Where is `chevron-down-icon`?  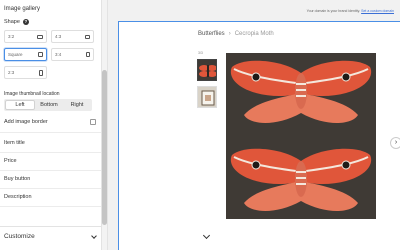 chevron-down-icon is located at coordinates (94, 235).